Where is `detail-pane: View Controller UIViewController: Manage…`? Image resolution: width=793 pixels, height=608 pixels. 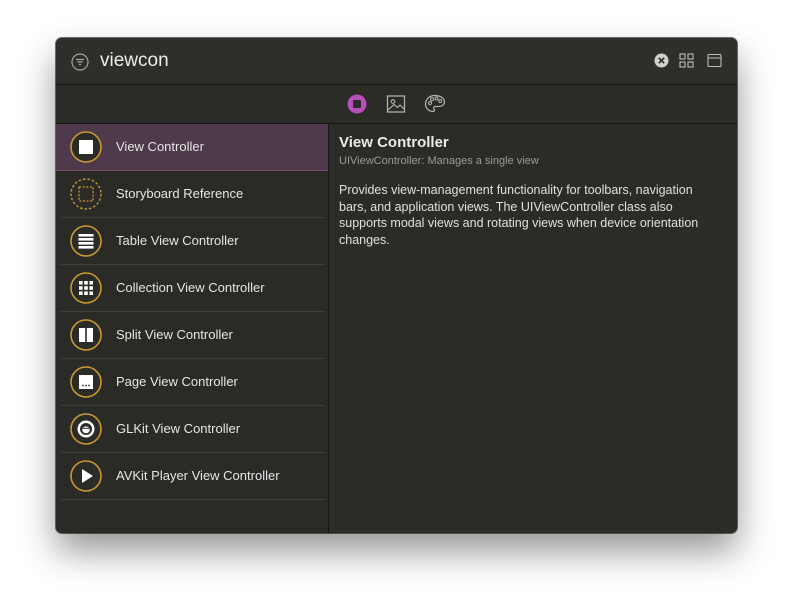
detail-pane: View Controller UIViewController: Manage… is located at coordinates (534, 191).